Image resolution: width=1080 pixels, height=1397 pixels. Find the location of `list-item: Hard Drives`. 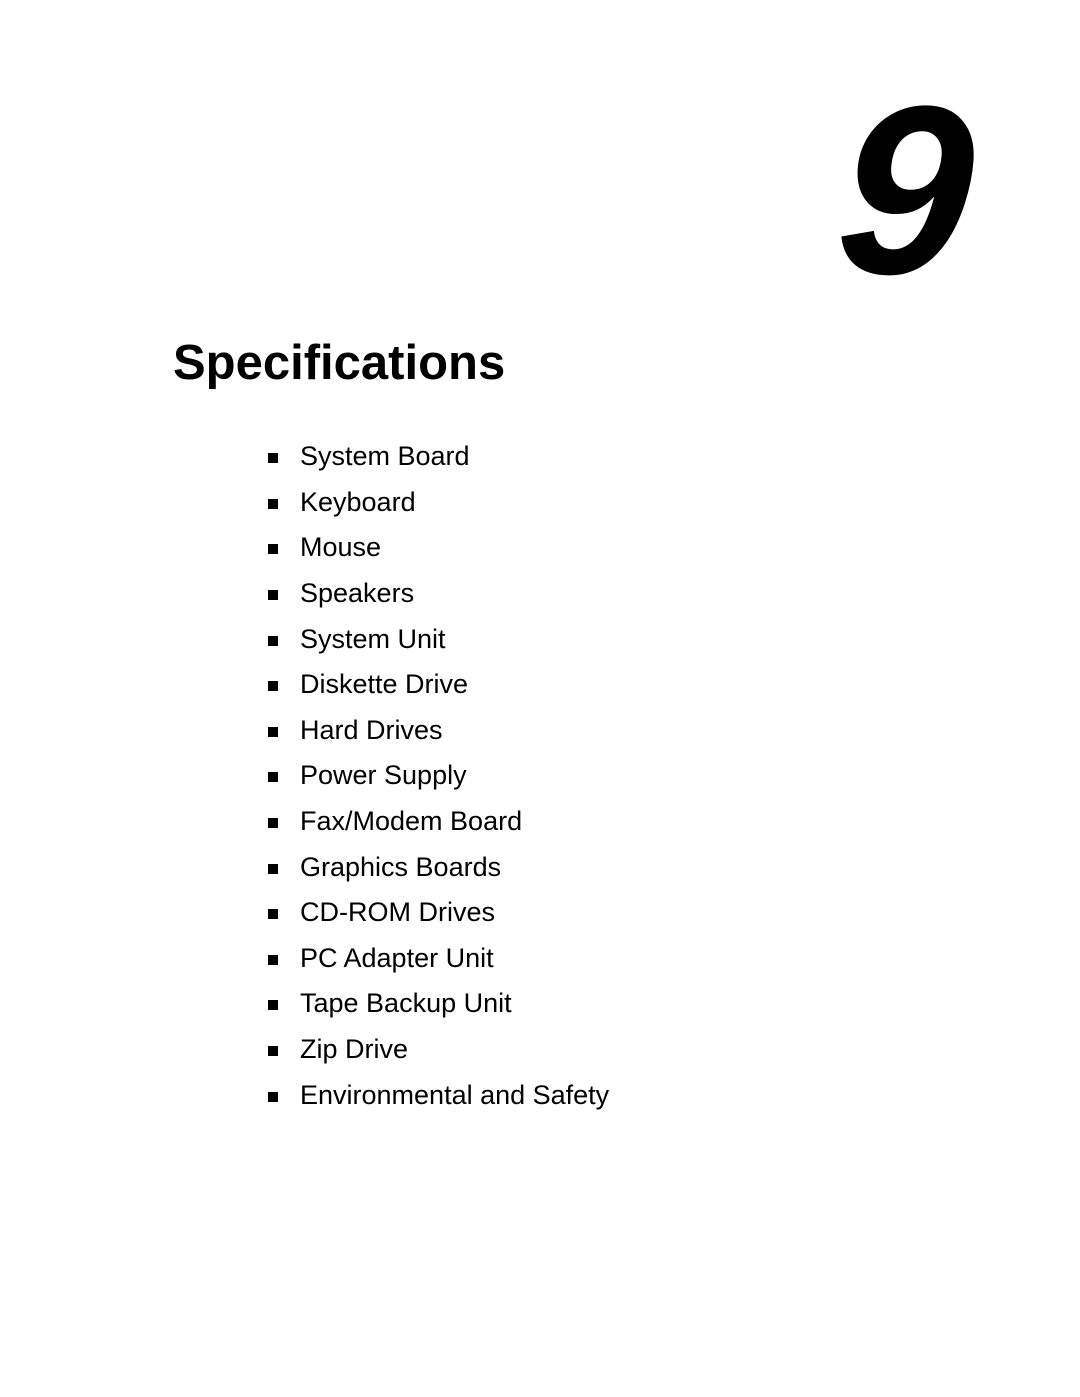

list-item: Hard Drives is located at coordinates (438, 731).